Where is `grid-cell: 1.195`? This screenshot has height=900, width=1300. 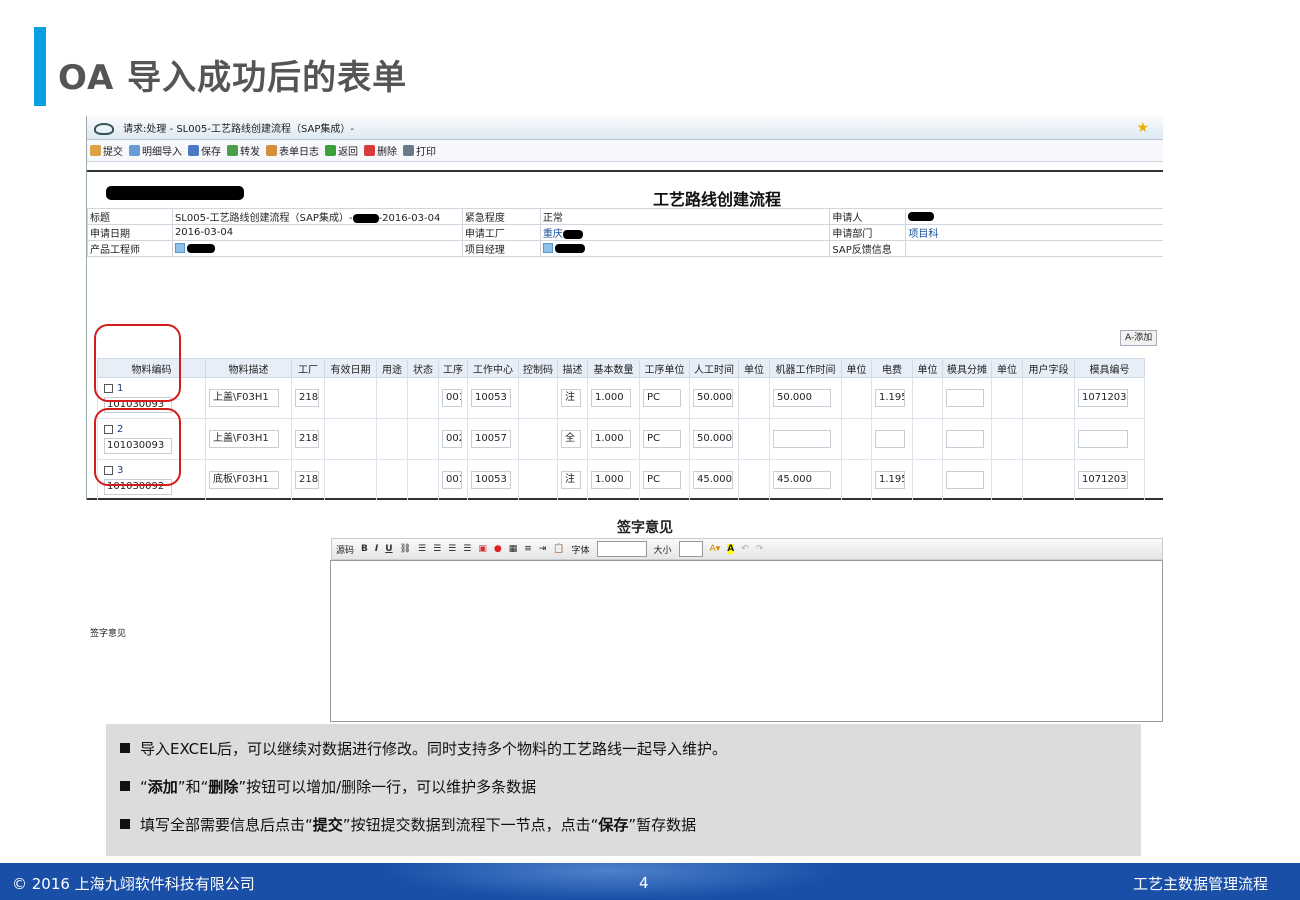 grid-cell: 1.195 is located at coordinates (892, 479).